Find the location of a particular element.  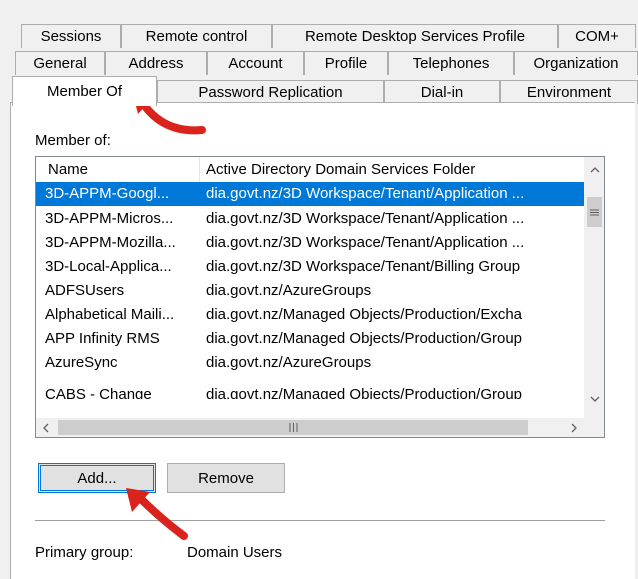

red-arrow-annotation-add is located at coordinates (157, 514).